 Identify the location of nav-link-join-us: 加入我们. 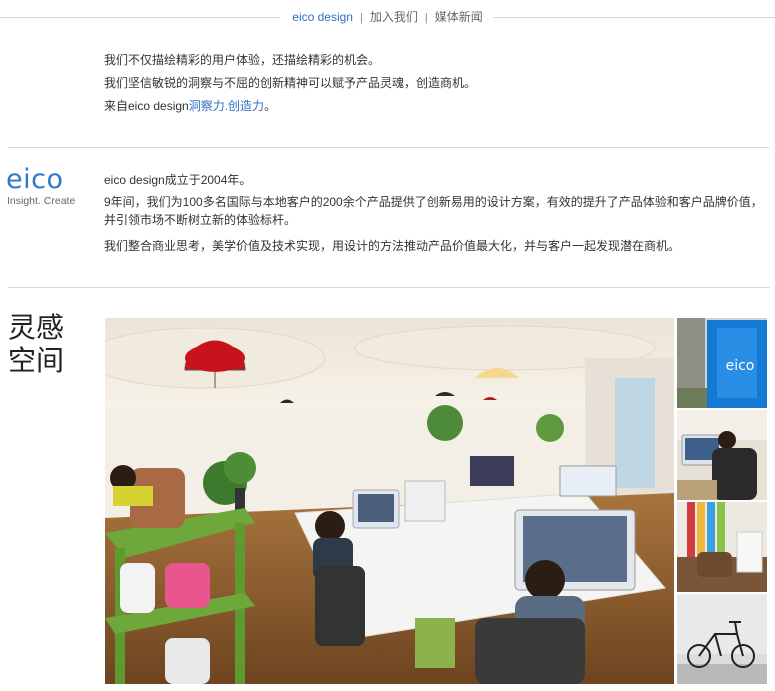
(394, 17).